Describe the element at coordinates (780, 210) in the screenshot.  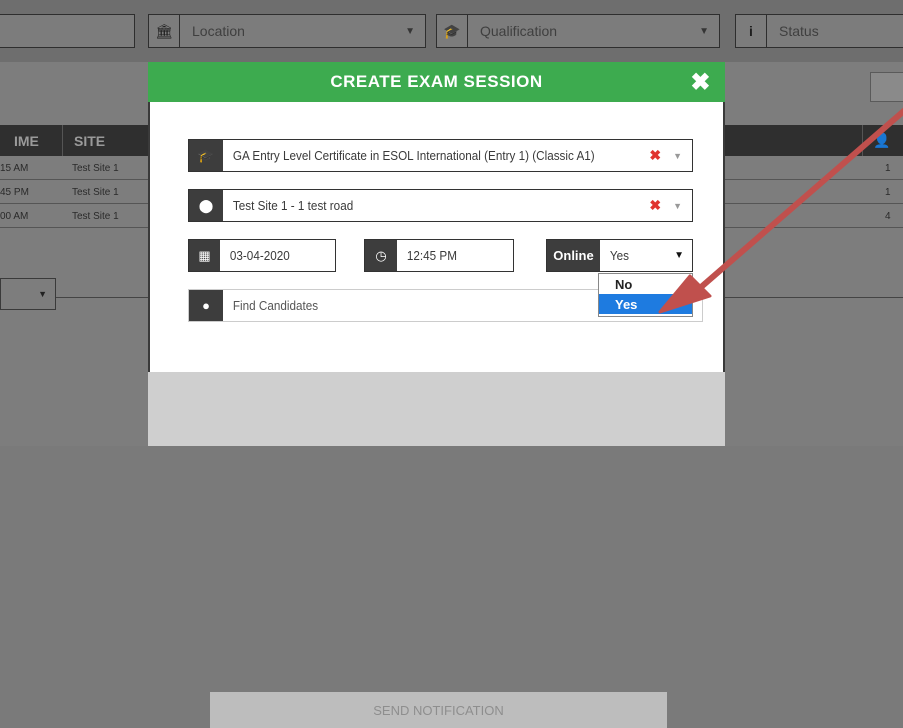
I see `annotation-arrow` at that location.